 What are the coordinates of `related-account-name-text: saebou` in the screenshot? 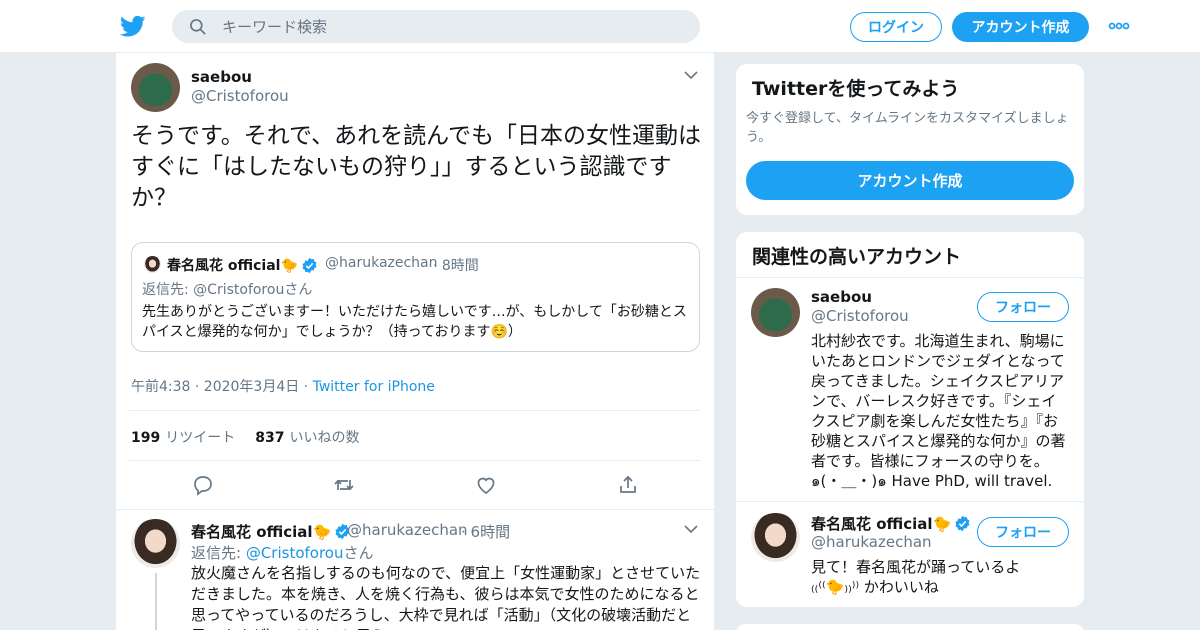 It's located at (841, 297).